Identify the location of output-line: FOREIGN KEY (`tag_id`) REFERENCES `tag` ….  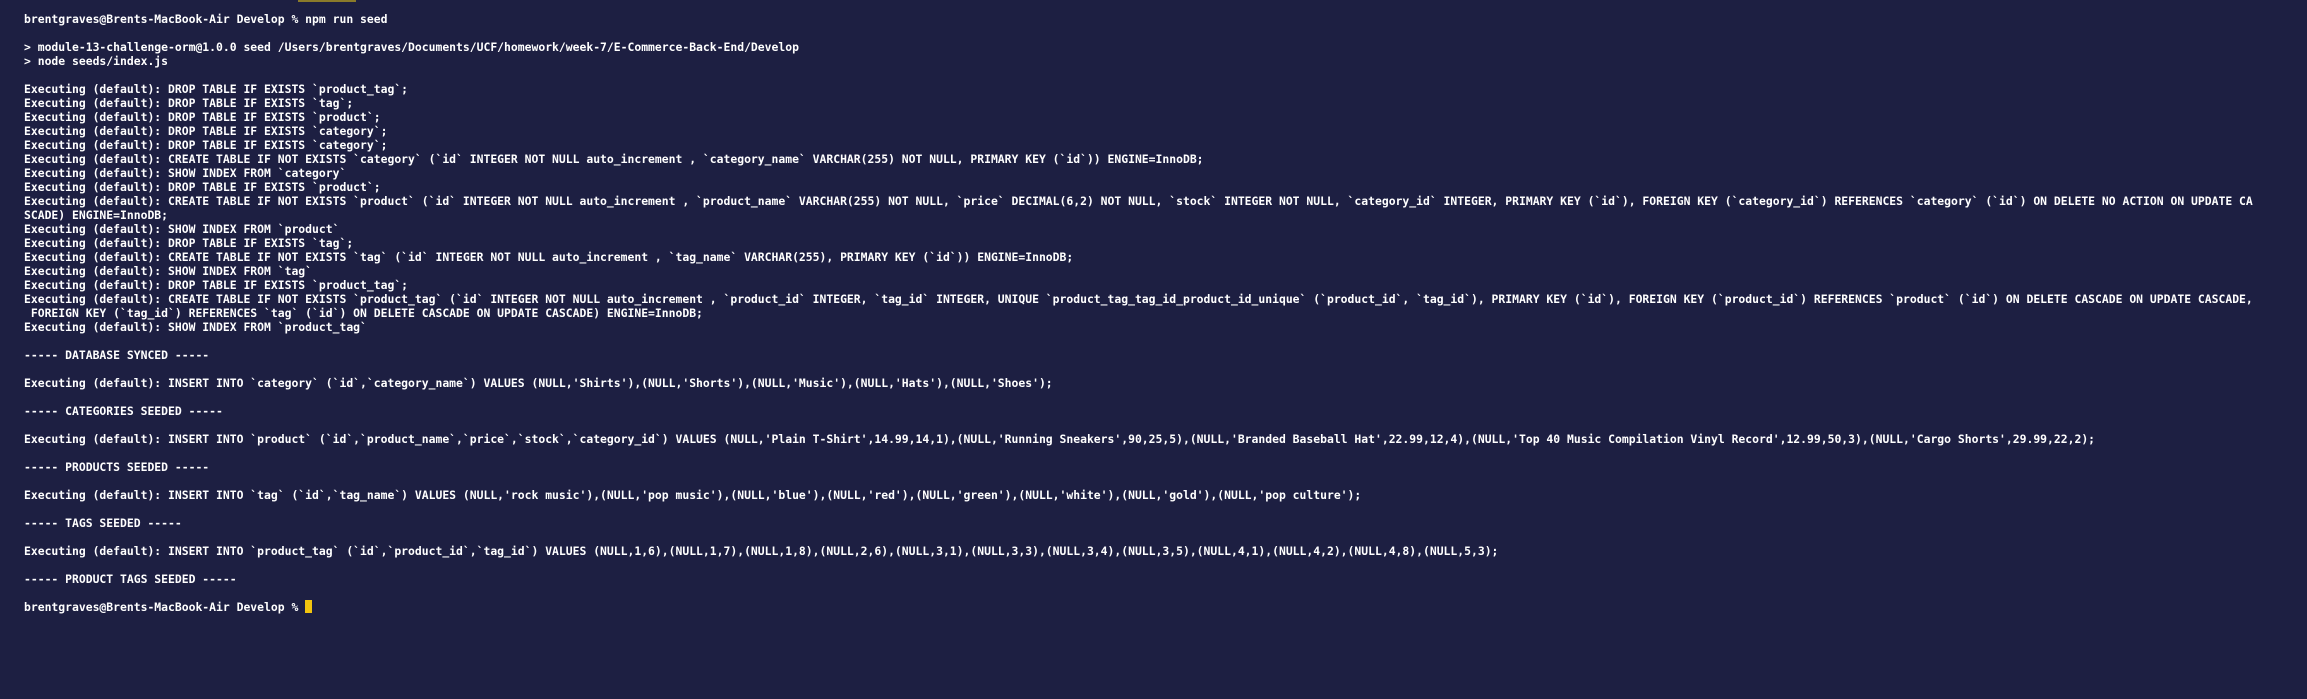
(363, 313).